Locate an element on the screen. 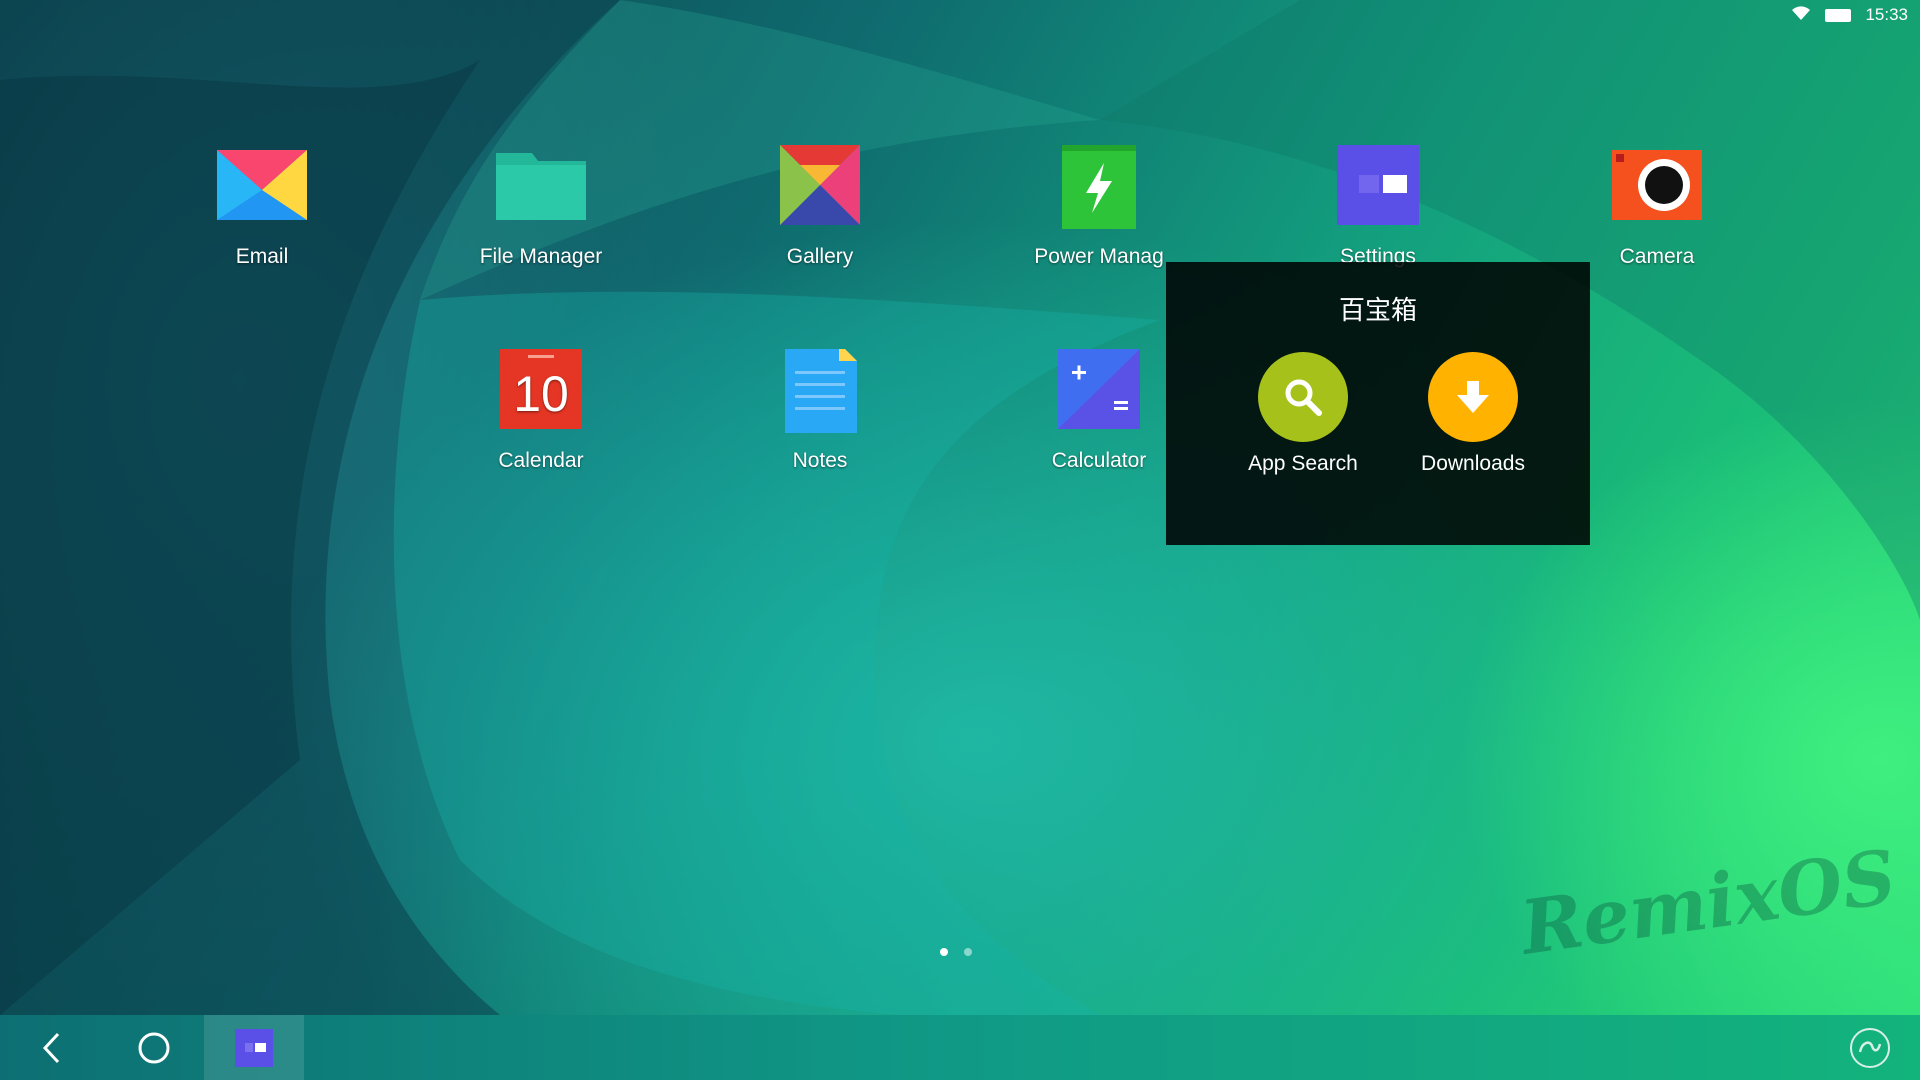  app-label: Gallery is located at coordinates (820, 256).